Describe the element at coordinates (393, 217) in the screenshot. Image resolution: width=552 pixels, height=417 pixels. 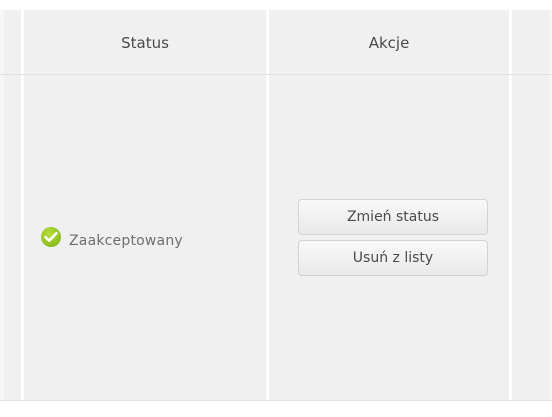
I see `change-status-button: Zmień status` at that location.